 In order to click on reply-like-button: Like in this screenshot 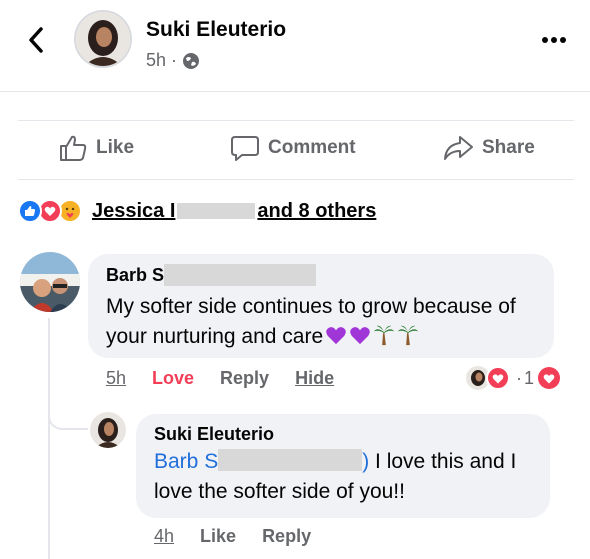, I will do `click(218, 536)`.